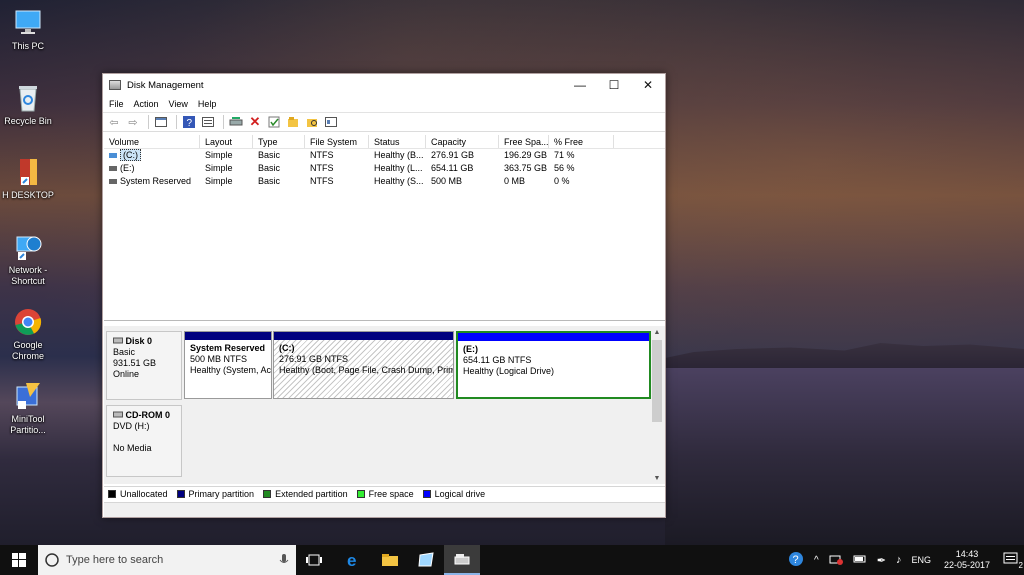 This screenshot has height=575, width=1024. I want to click on desktop-icon-label: Network - Shortcut, so click(28, 275).